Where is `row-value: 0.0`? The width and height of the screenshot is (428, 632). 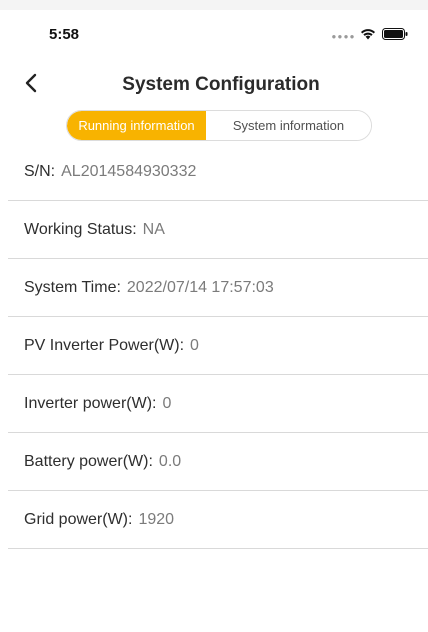
row-value: 0.0 is located at coordinates (170, 461).